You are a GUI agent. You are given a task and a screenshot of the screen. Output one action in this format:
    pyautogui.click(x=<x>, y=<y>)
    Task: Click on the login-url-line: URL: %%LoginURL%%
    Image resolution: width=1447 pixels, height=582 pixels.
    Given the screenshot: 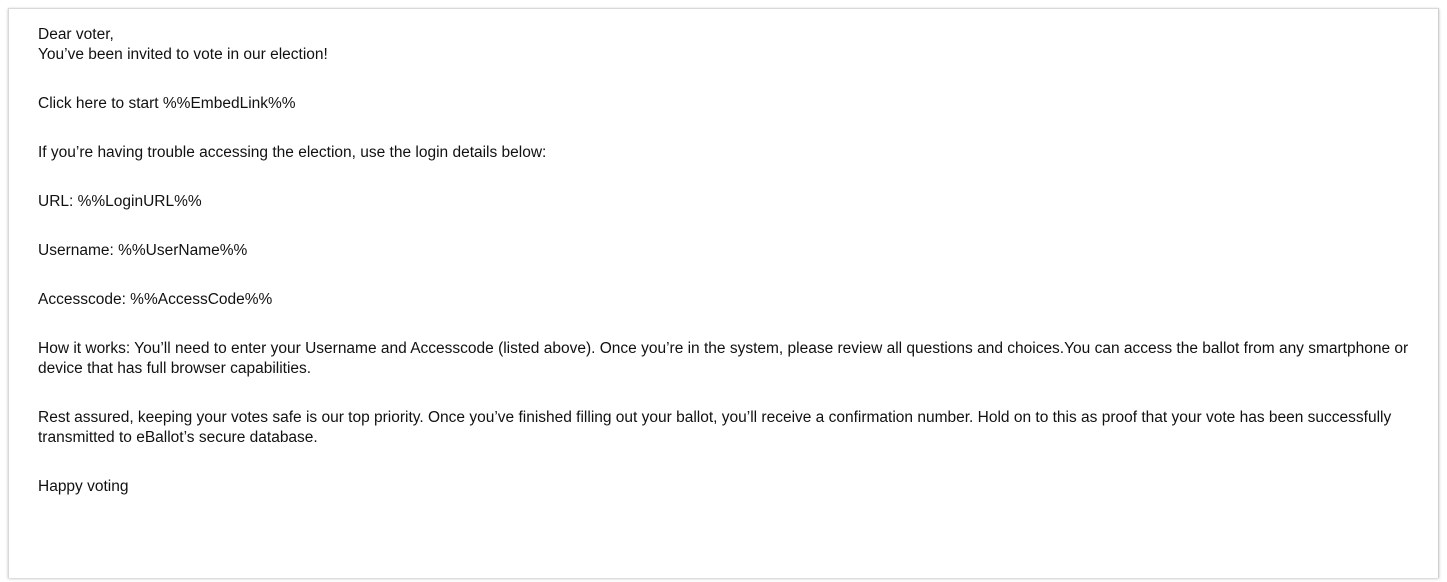 What is the action you would take?
    pyautogui.click(x=120, y=201)
    